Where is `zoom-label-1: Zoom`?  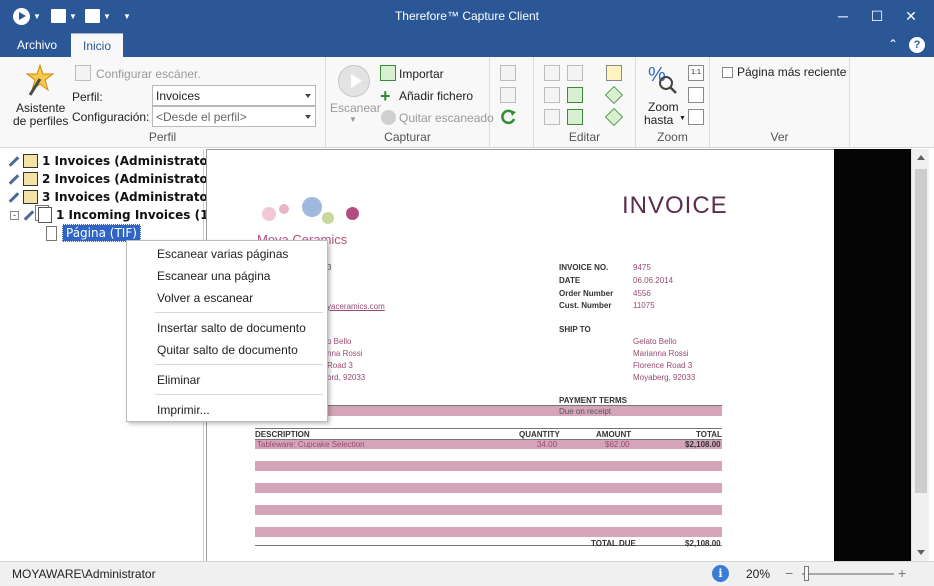 zoom-label-1: Zoom is located at coordinates (663, 107).